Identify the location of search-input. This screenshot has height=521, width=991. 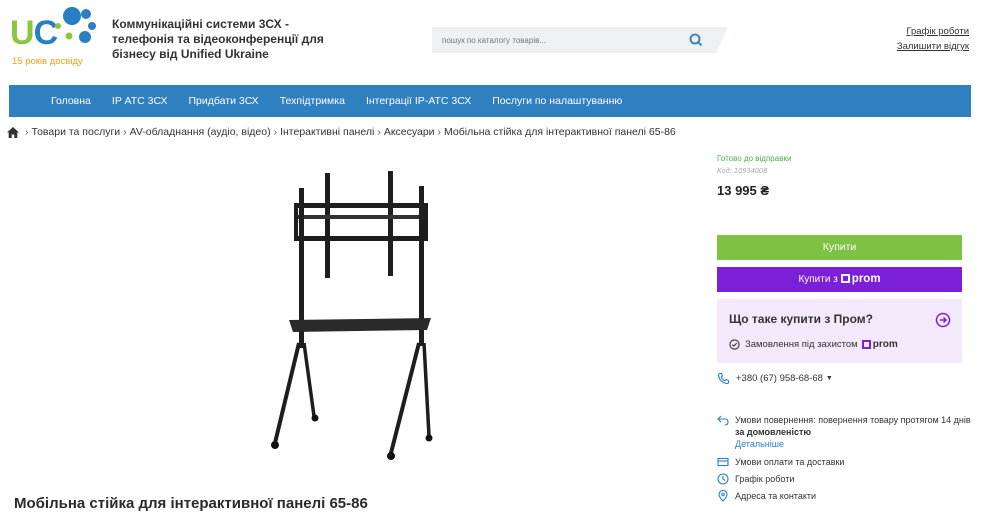
(557, 40).